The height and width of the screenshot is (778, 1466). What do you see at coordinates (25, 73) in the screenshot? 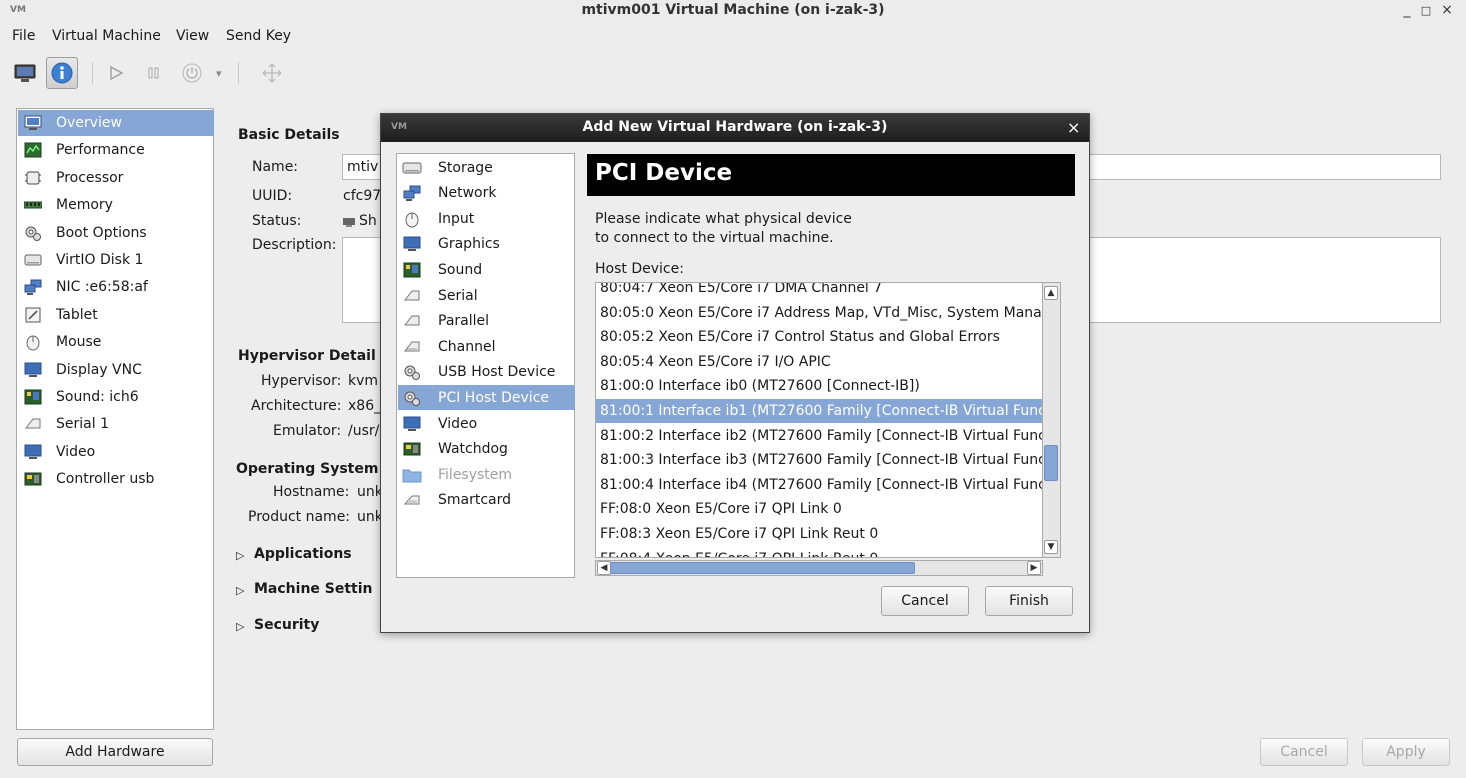
I see `console-button` at bounding box center [25, 73].